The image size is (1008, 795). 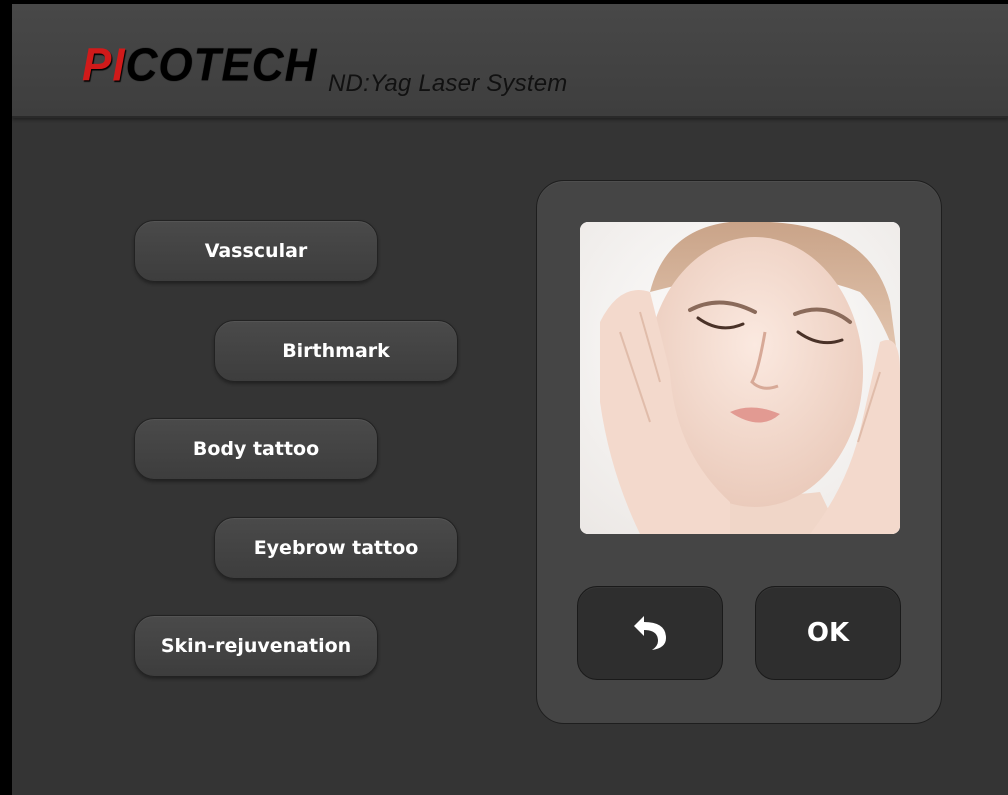 I want to click on preview-image, so click(x=740, y=378).